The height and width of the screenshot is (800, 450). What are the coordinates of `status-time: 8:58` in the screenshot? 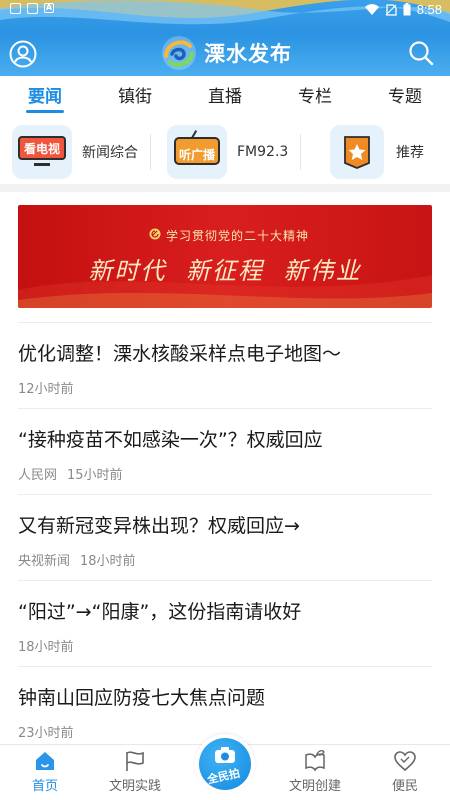 It's located at (429, 9).